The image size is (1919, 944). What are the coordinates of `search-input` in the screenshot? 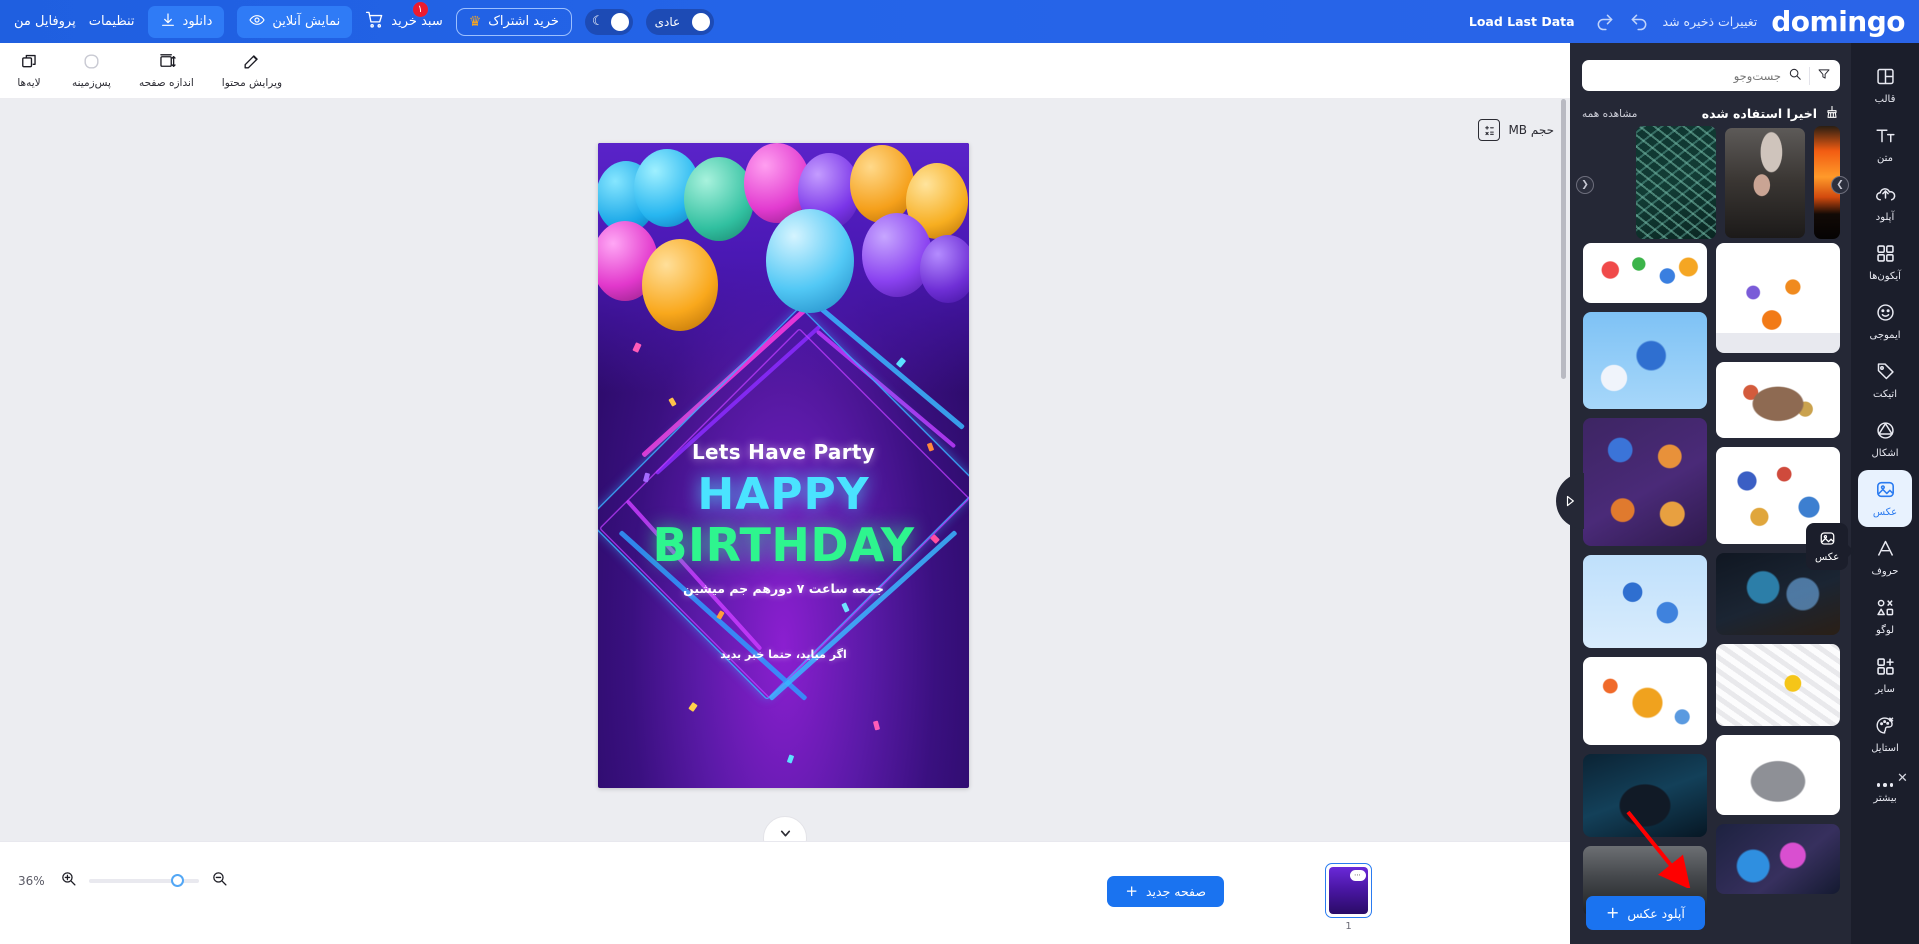 It's located at (1689, 75).